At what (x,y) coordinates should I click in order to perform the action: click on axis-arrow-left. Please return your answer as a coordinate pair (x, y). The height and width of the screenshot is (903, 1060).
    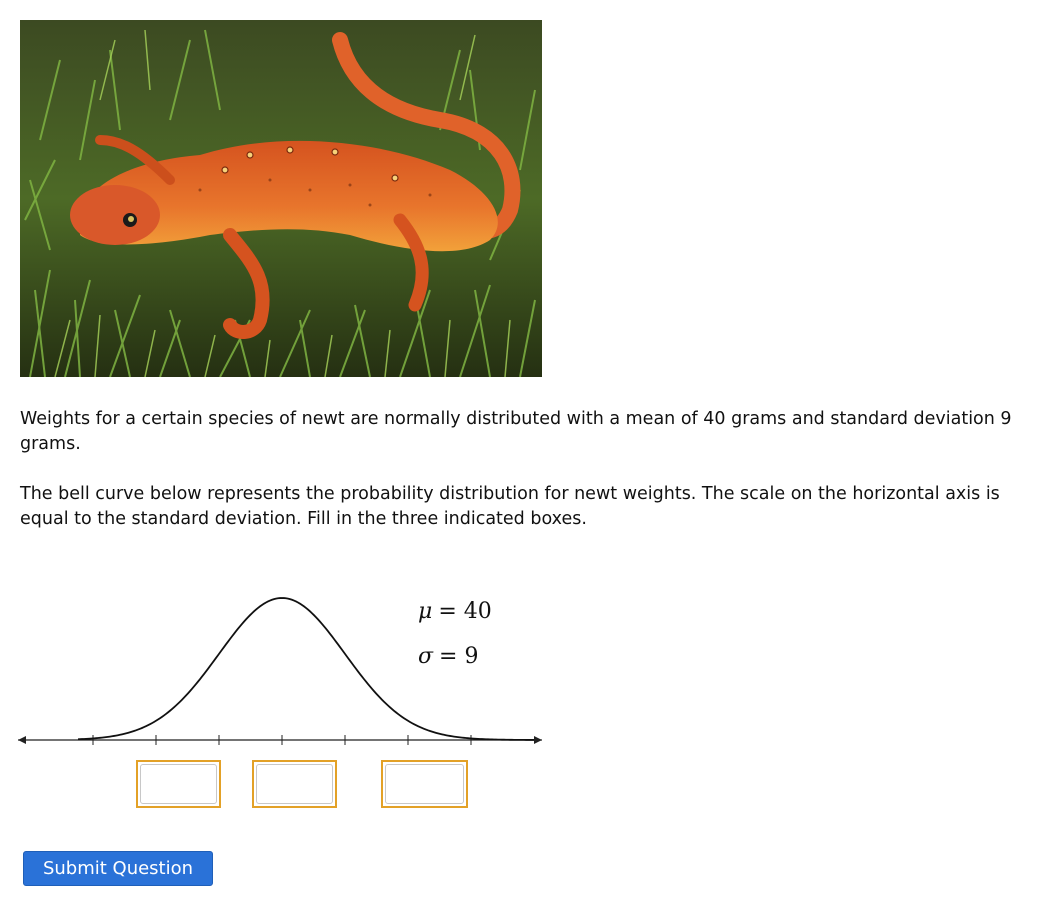
    Looking at the image, I should click on (22, 740).